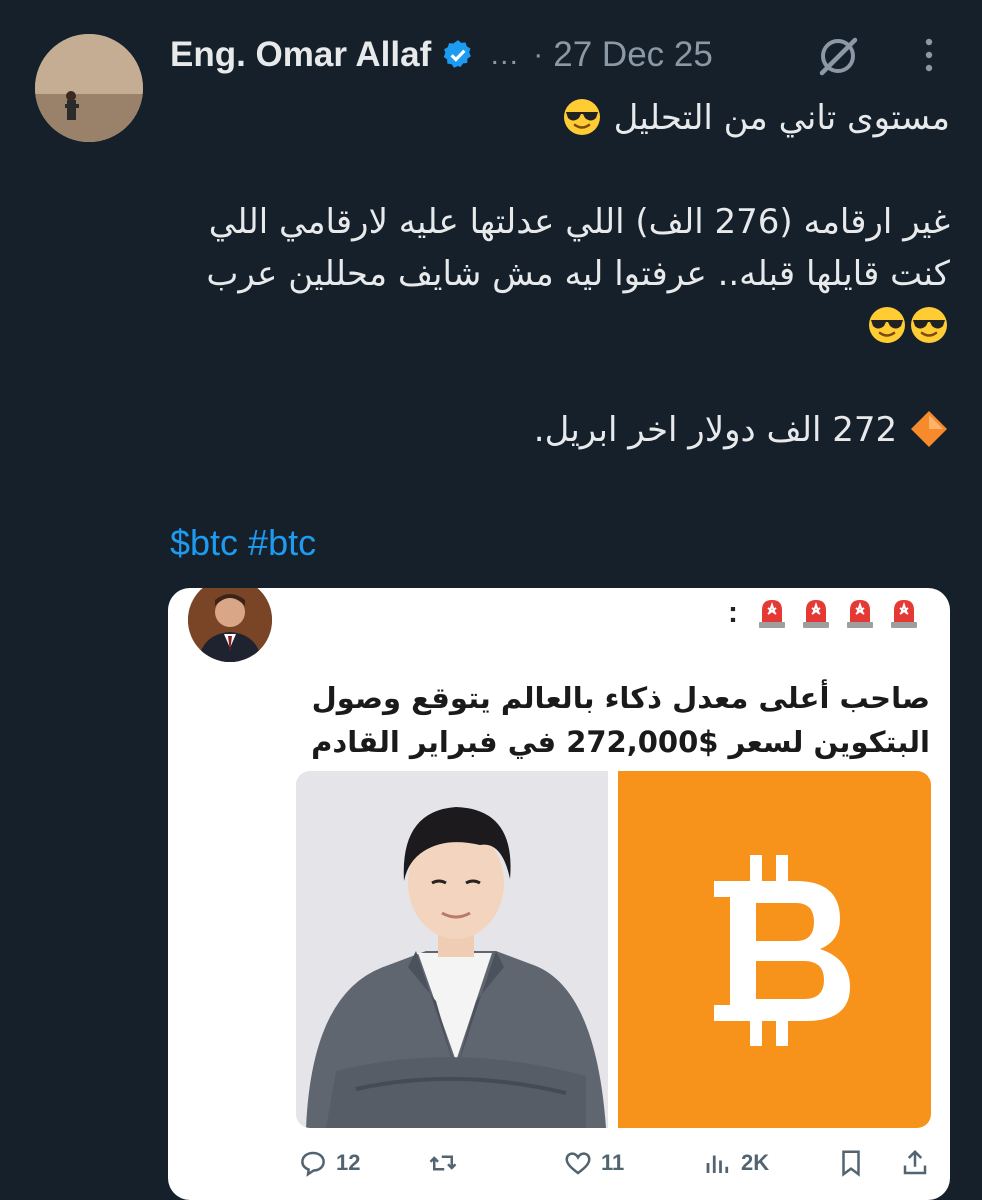  What do you see at coordinates (620, 742) in the screenshot?
I see `card-headline-line-2: البتكوين لسعر $272,000 في فبراير القادم` at bounding box center [620, 742].